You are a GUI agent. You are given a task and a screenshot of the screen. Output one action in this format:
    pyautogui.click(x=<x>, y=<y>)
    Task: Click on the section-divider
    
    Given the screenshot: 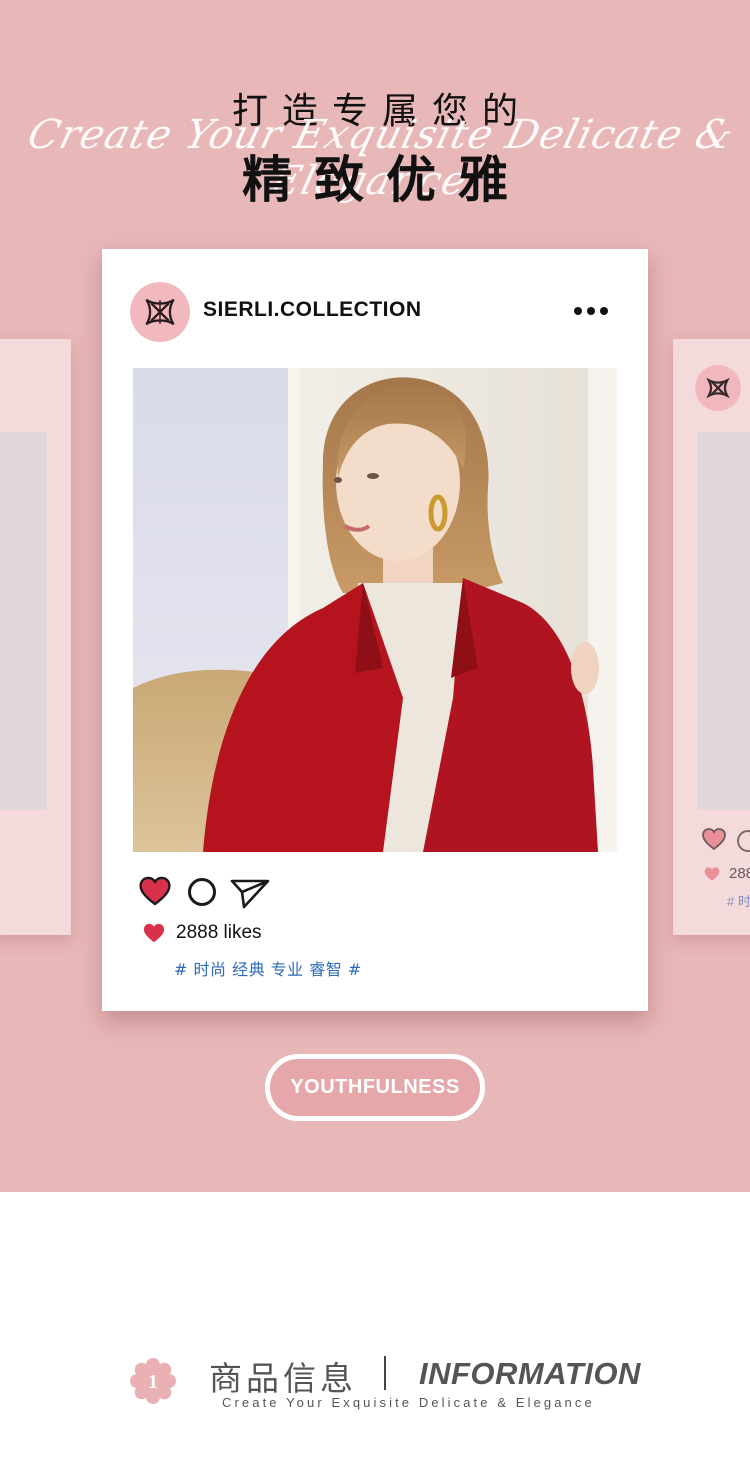 What is the action you would take?
    pyautogui.click(x=385, y=1373)
    